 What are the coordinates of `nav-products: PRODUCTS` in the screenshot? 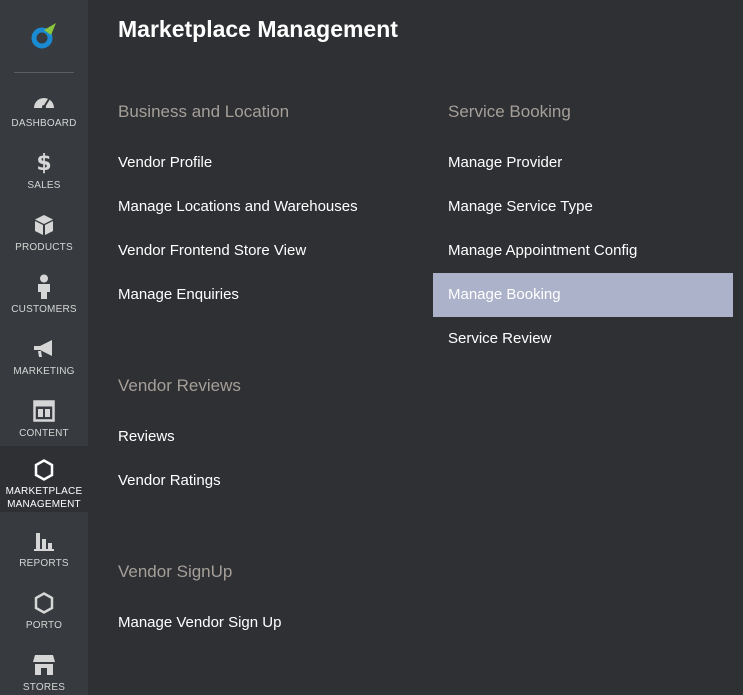 It's located at (44, 229).